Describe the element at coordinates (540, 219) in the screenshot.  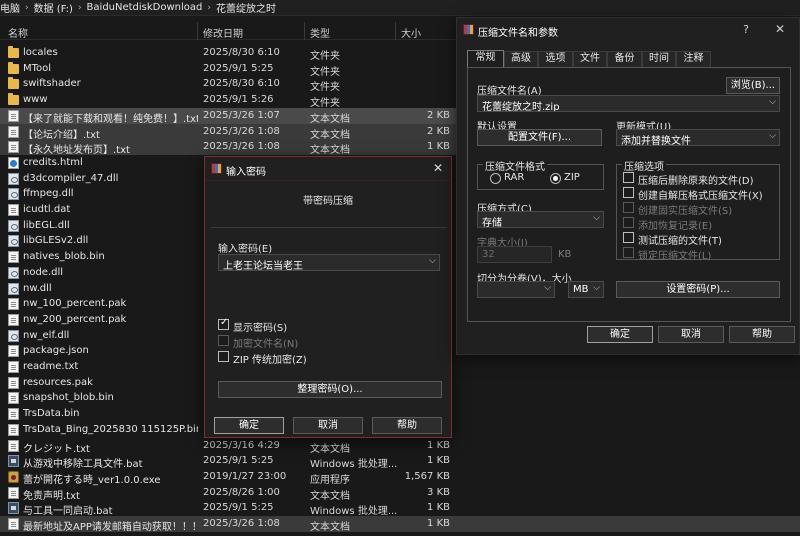
I see `method-select: 存储 ⌵` at that location.